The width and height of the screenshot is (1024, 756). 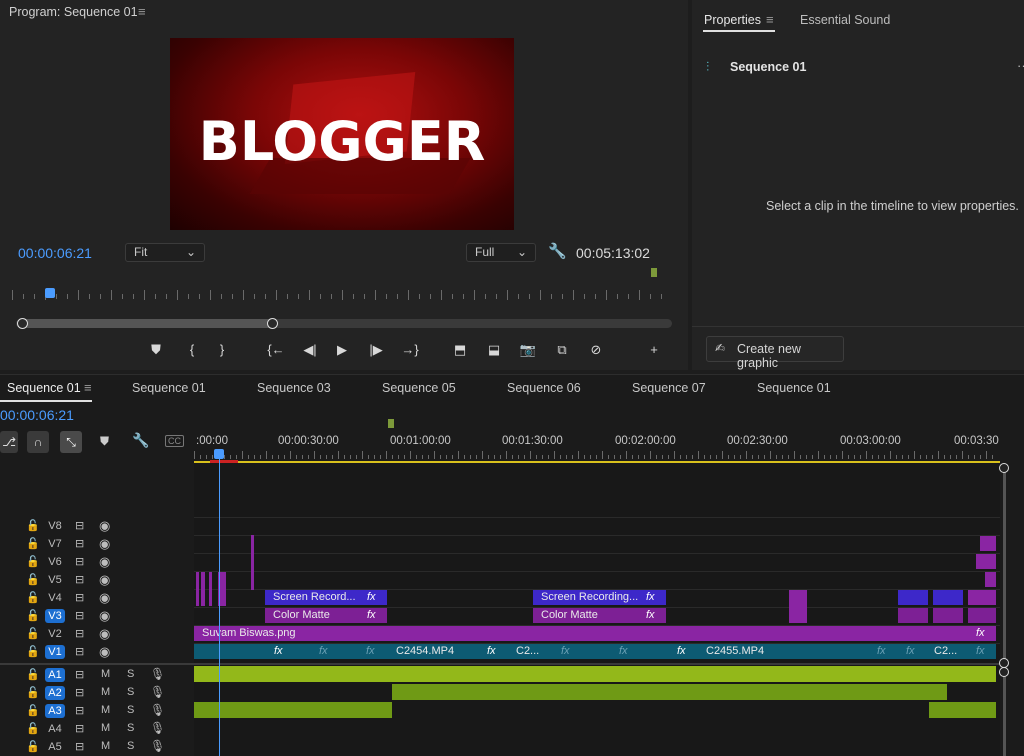 What do you see at coordinates (376, 350) in the screenshot?
I see `step-forward-button: |▶` at bounding box center [376, 350].